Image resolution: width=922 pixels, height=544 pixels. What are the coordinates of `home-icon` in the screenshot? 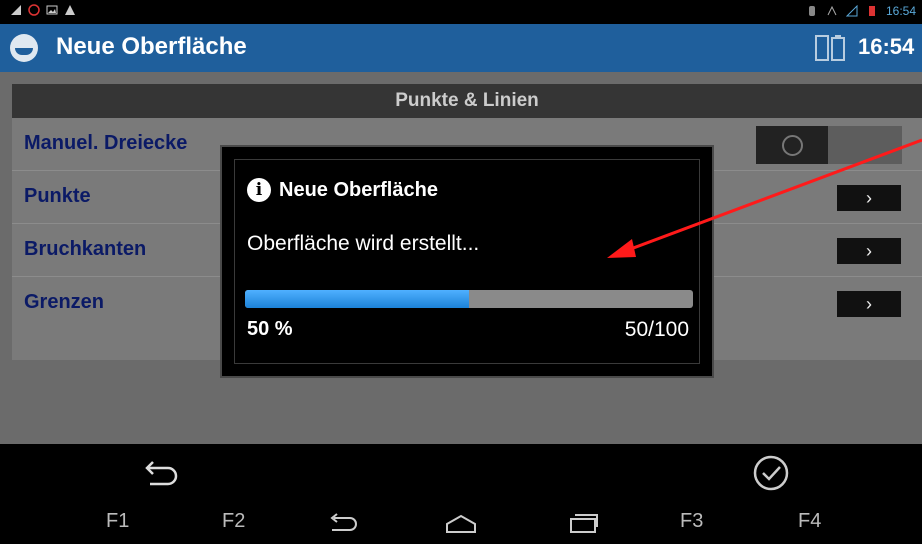 It's located at (461, 523).